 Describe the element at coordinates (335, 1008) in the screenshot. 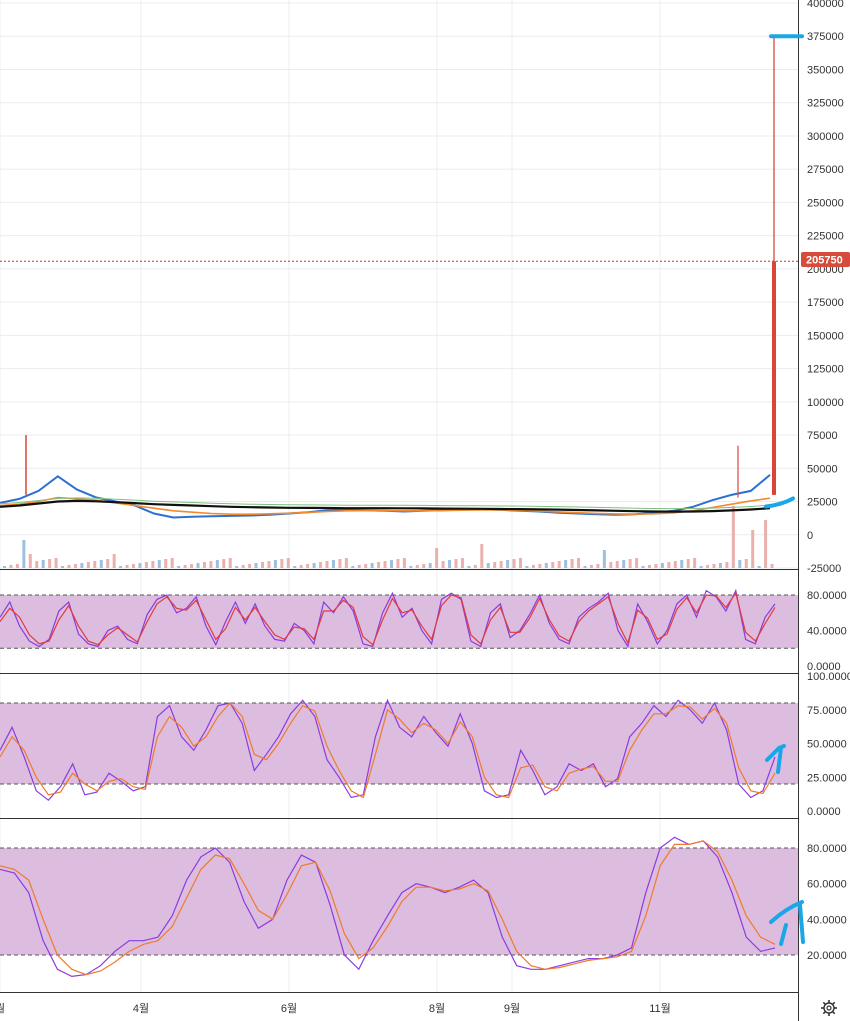

I see `time-axis: 월 4월 6월 8월 9월 11월` at that location.